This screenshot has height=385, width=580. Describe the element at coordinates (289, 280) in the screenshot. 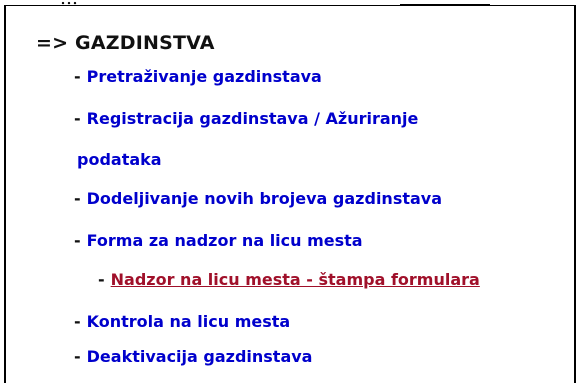

I see `menu-item-nadzor-stampa: - Nadzor na licu mesta - štampa formulara` at that location.